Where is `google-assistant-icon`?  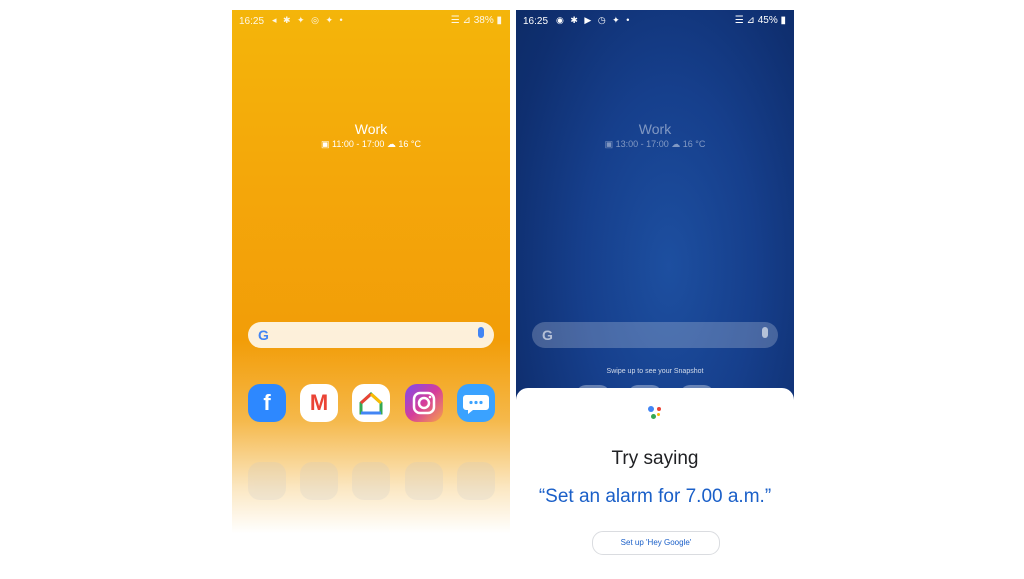
google-assistant-icon is located at coordinates (656, 413).